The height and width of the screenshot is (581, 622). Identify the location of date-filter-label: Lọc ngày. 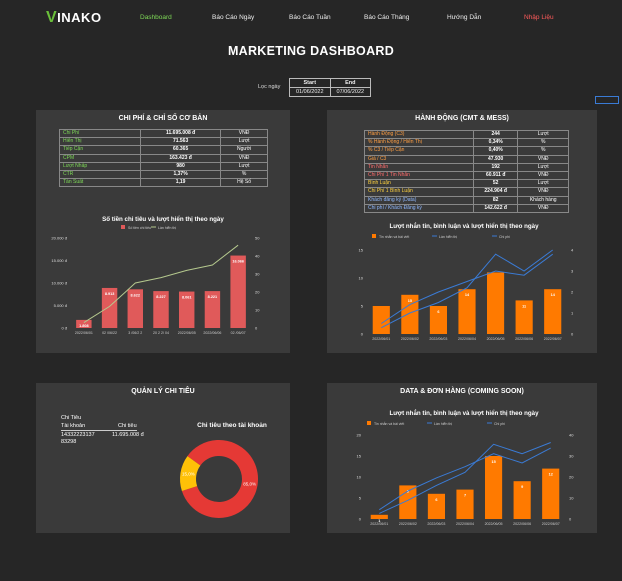
(269, 87).